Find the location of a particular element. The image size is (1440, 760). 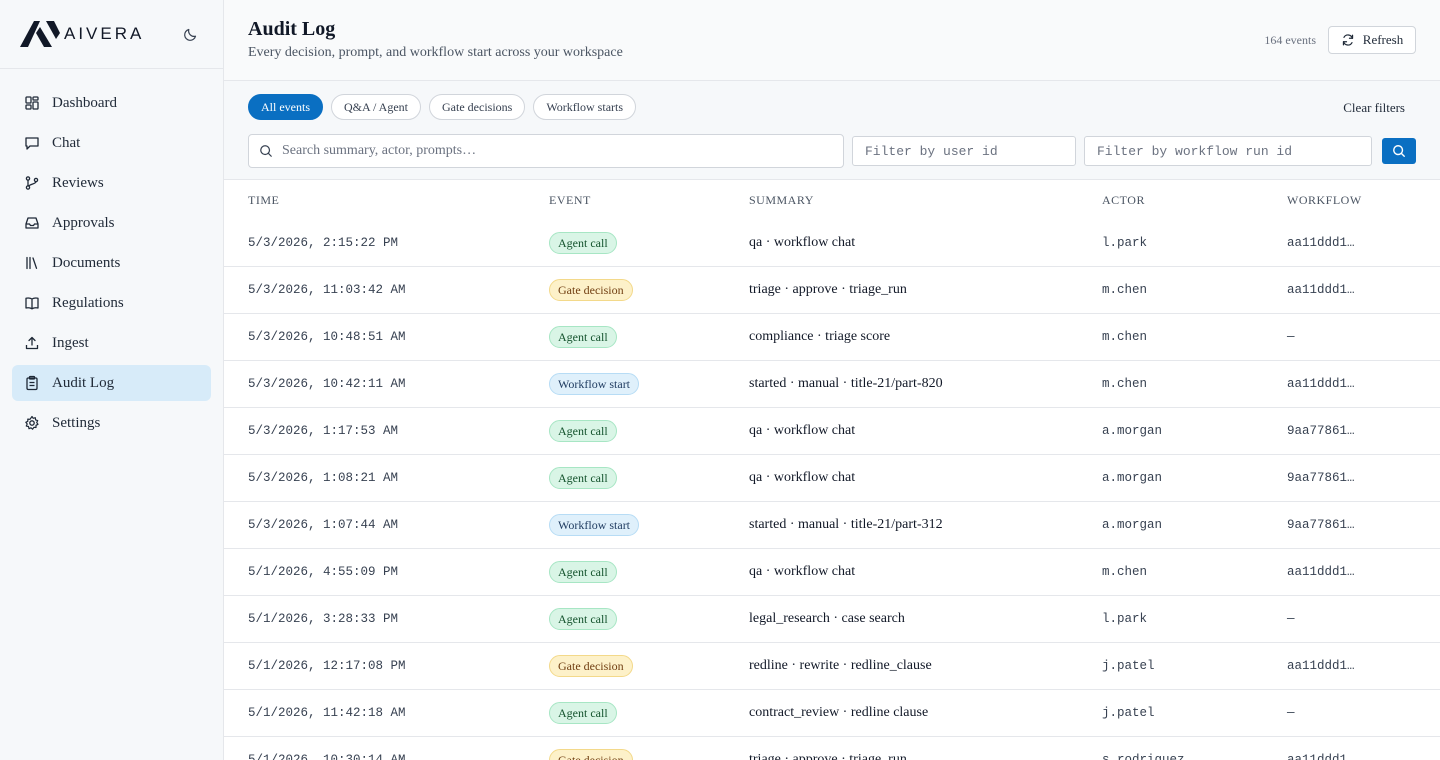

row-summary: triage · approve · triage_run is located at coordinates (828, 756).